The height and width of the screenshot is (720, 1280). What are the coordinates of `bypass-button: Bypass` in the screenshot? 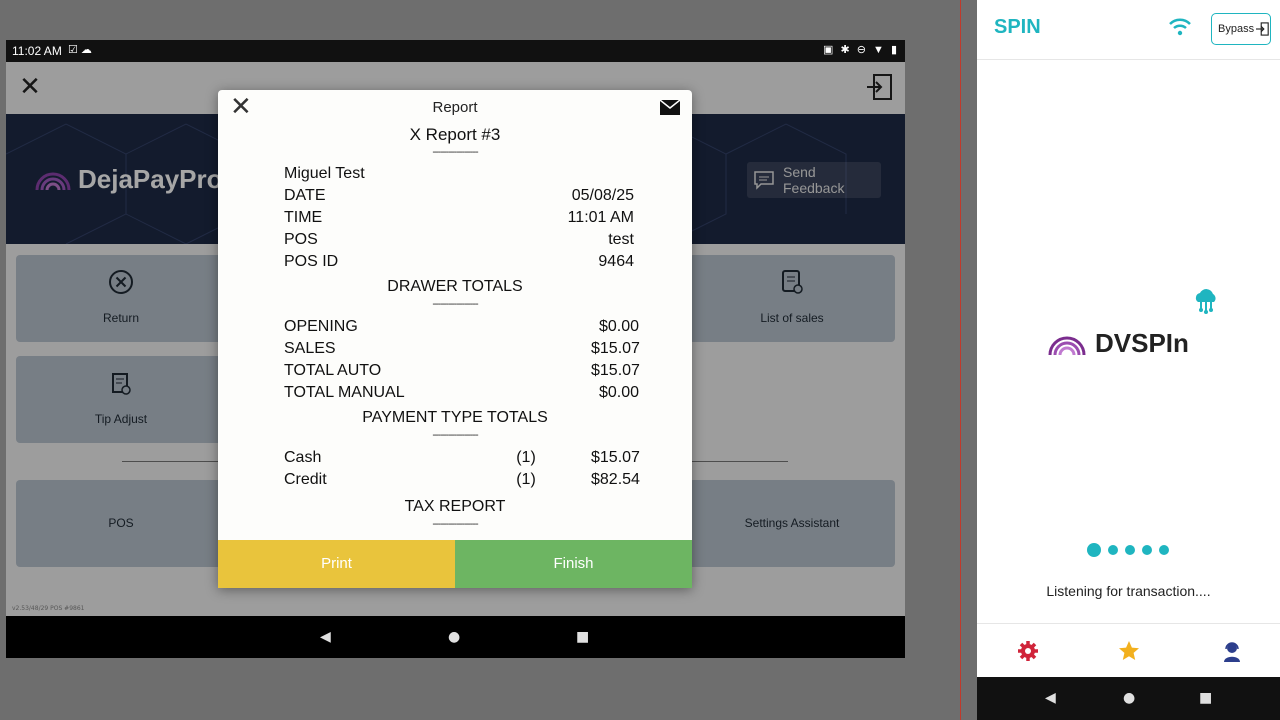 It's located at (1241, 29).